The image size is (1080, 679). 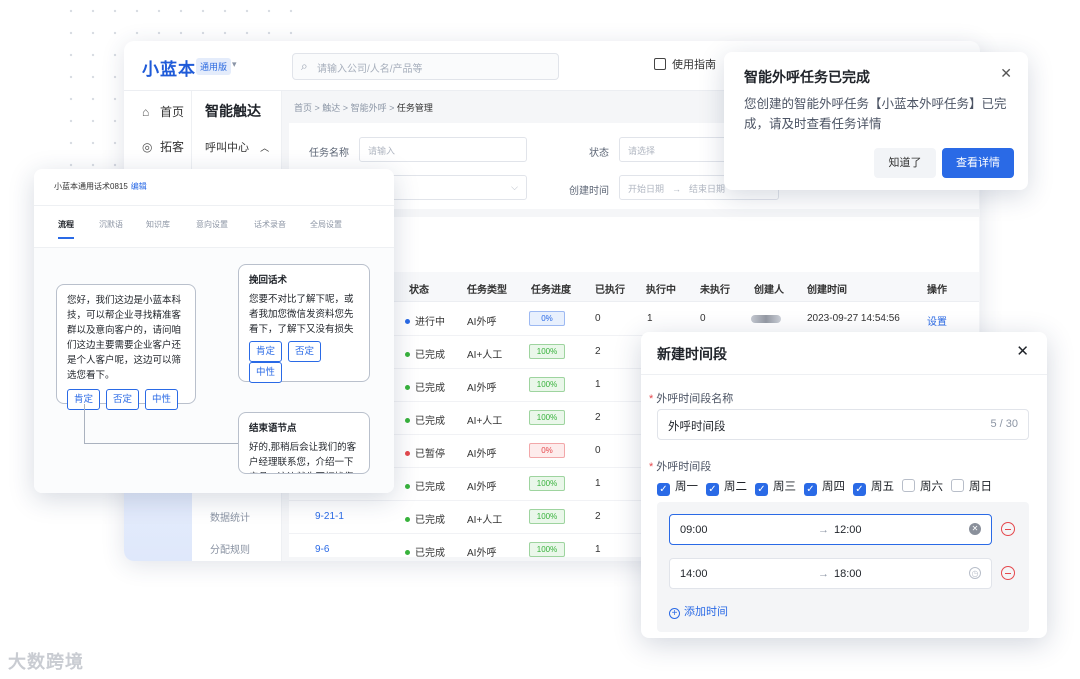 I want to click on subnav-title: 智能触达, so click(x=233, y=111).